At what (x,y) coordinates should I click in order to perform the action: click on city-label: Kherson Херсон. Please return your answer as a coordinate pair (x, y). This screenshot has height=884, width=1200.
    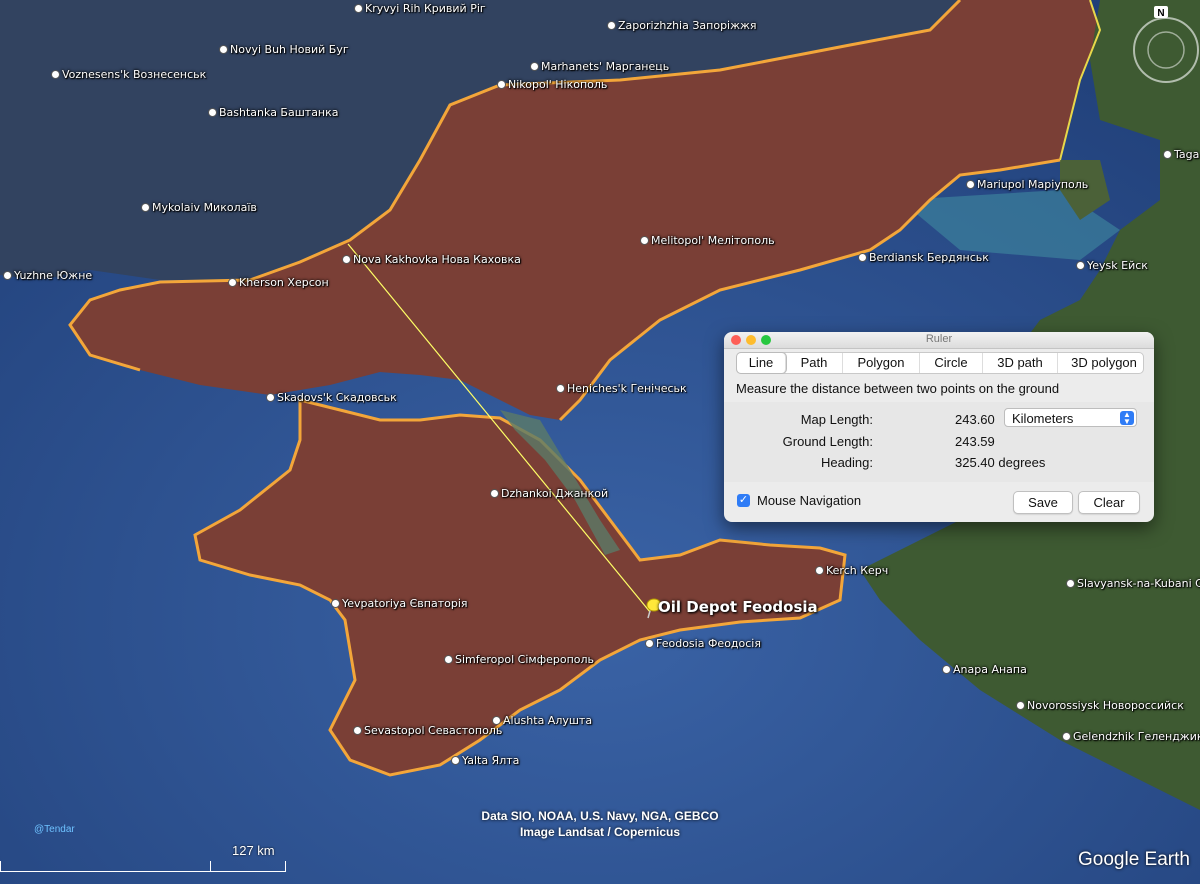
    Looking at the image, I should click on (278, 282).